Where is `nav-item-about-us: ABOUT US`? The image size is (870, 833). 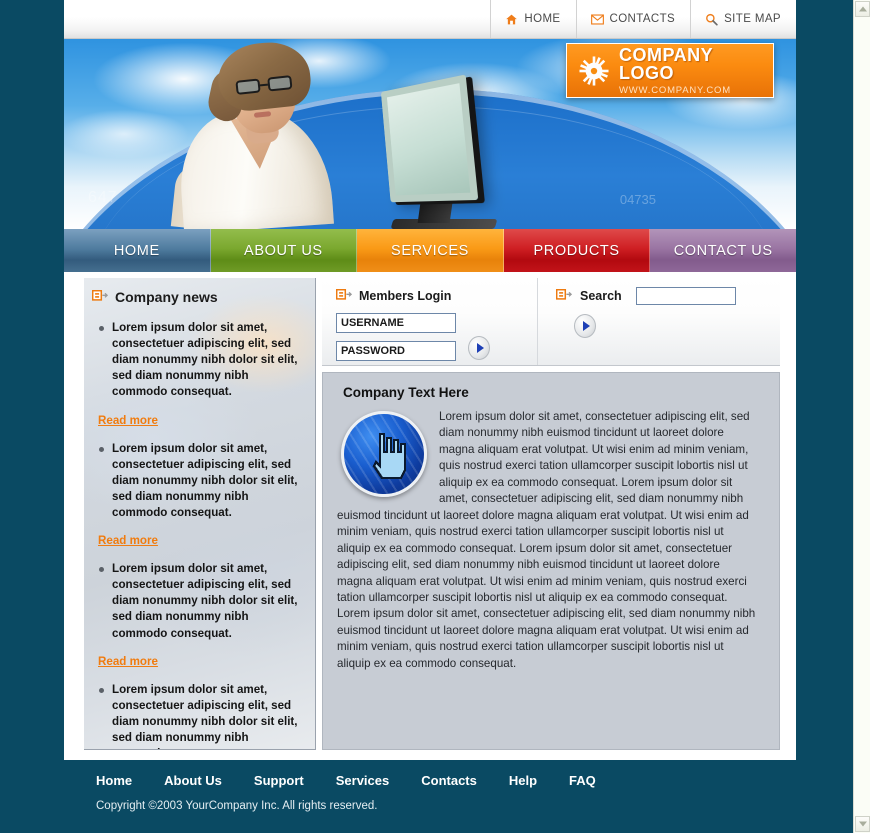
nav-item-about-us: ABOUT US is located at coordinates (284, 250).